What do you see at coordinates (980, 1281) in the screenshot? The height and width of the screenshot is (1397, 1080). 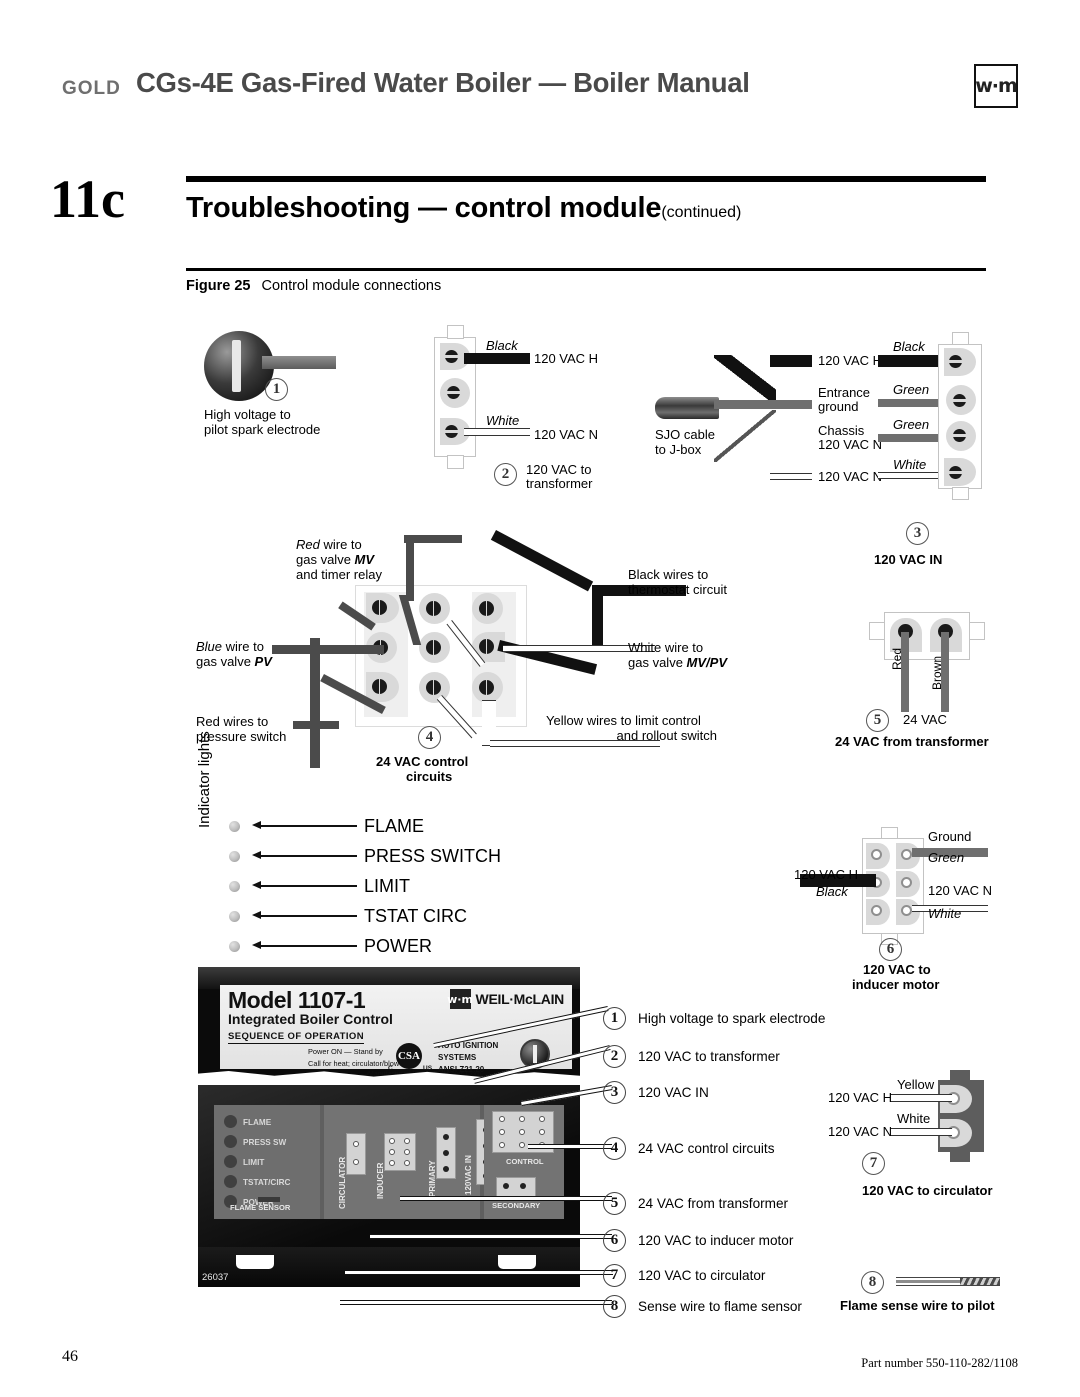 I see `callout-8-wire-braid` at bounding box center [980, 1281].